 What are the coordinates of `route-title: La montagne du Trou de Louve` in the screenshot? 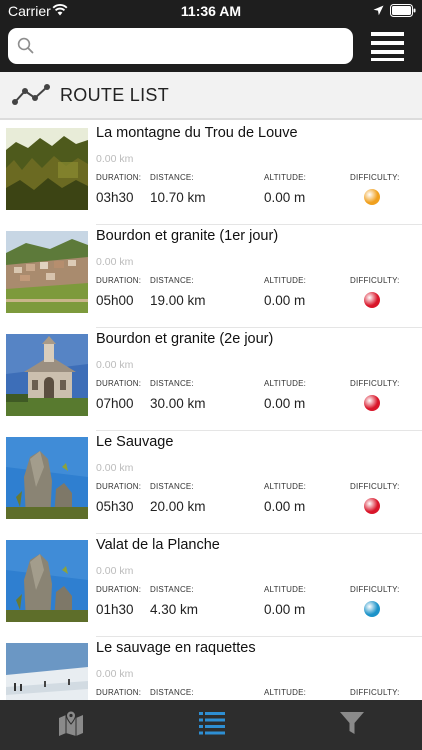 It's located at (197, 133).